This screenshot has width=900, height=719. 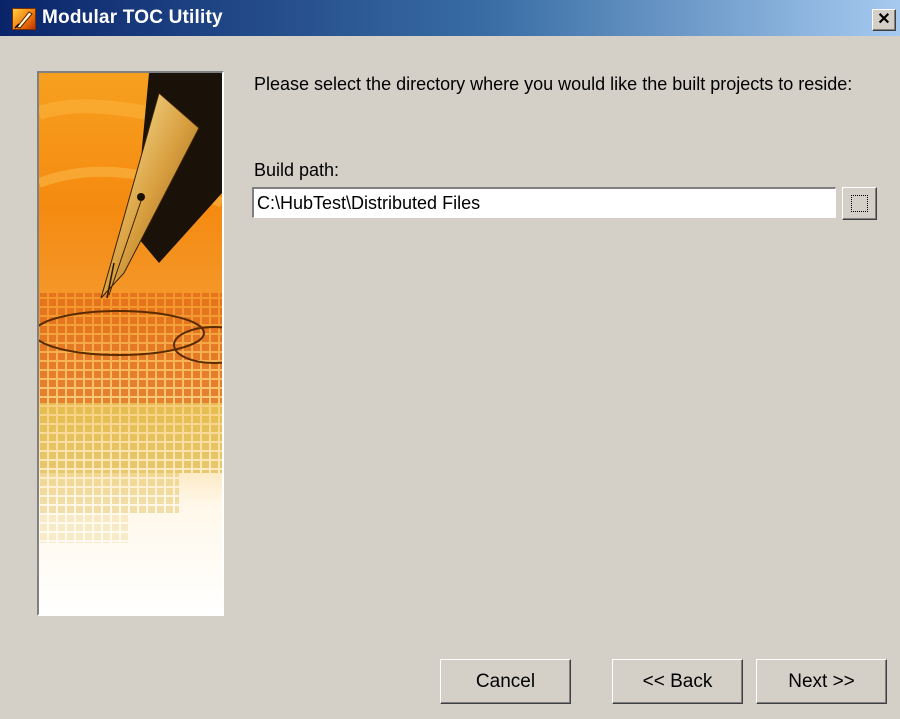 I want to click on cancel-button: Cancel, so click(x=505, y=681).